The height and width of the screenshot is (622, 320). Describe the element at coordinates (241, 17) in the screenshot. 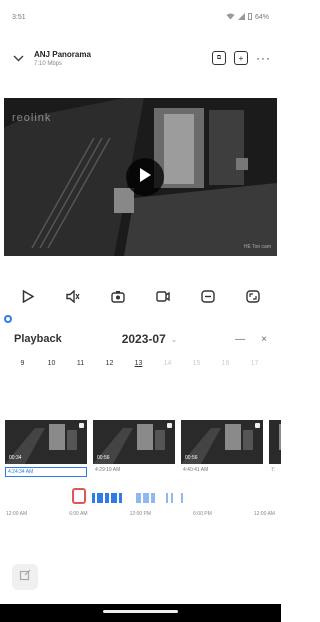

I see `signal-icon` at that location.